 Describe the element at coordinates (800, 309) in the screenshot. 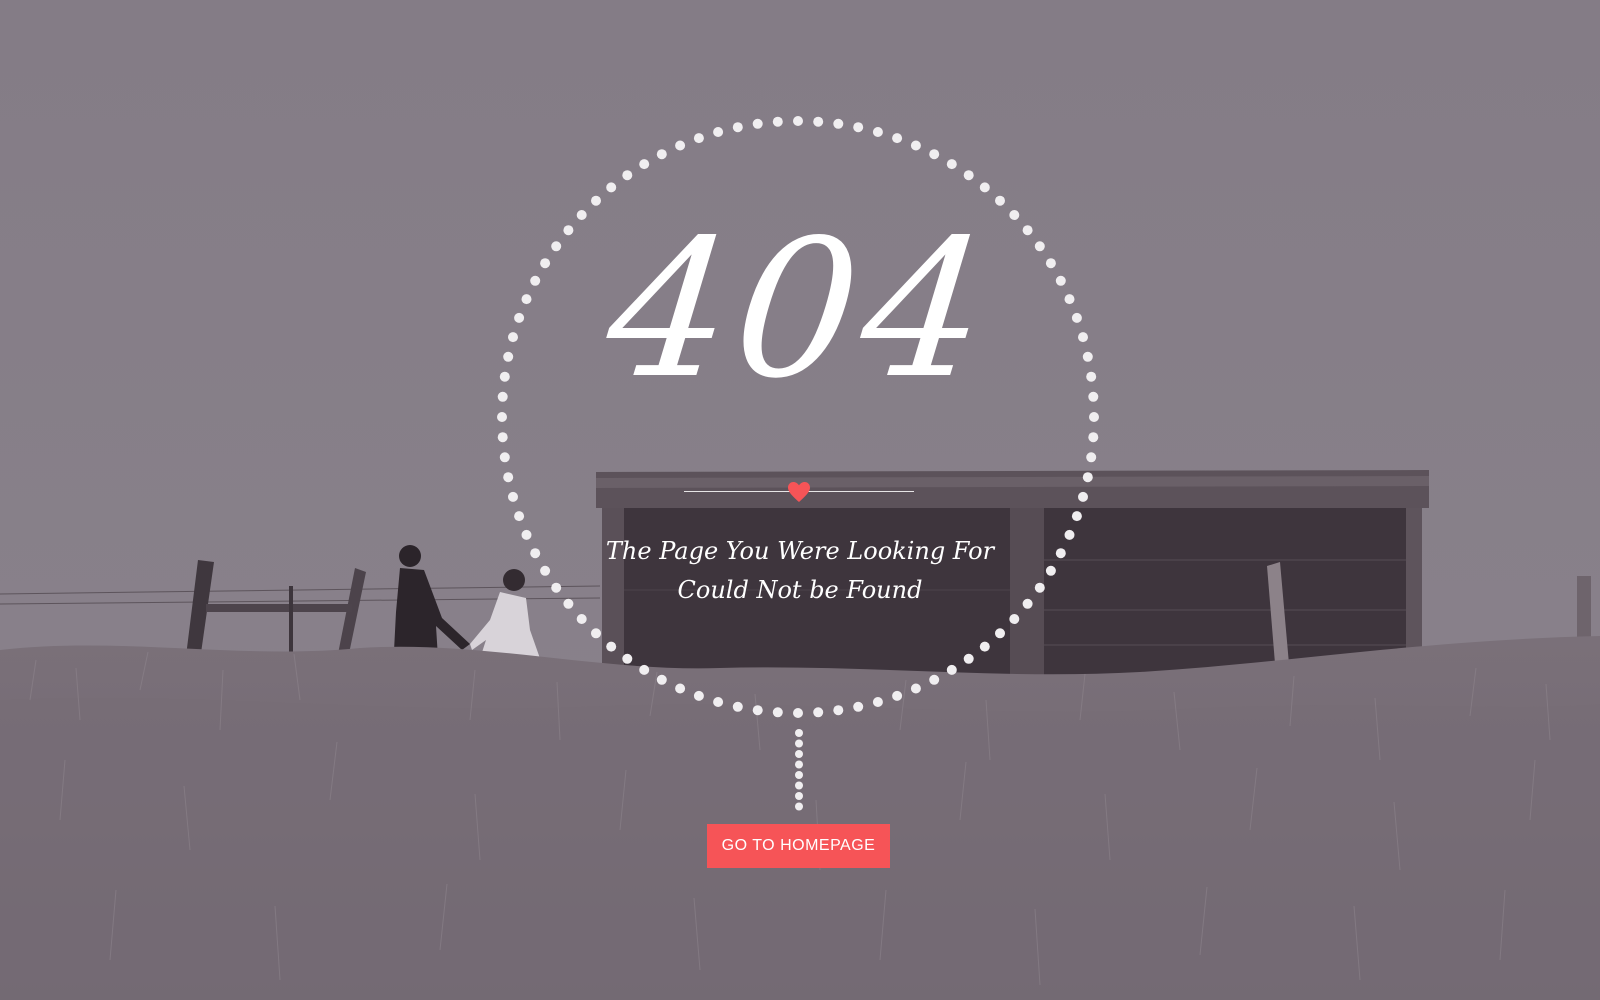

I see `error-code: 404` at that location.